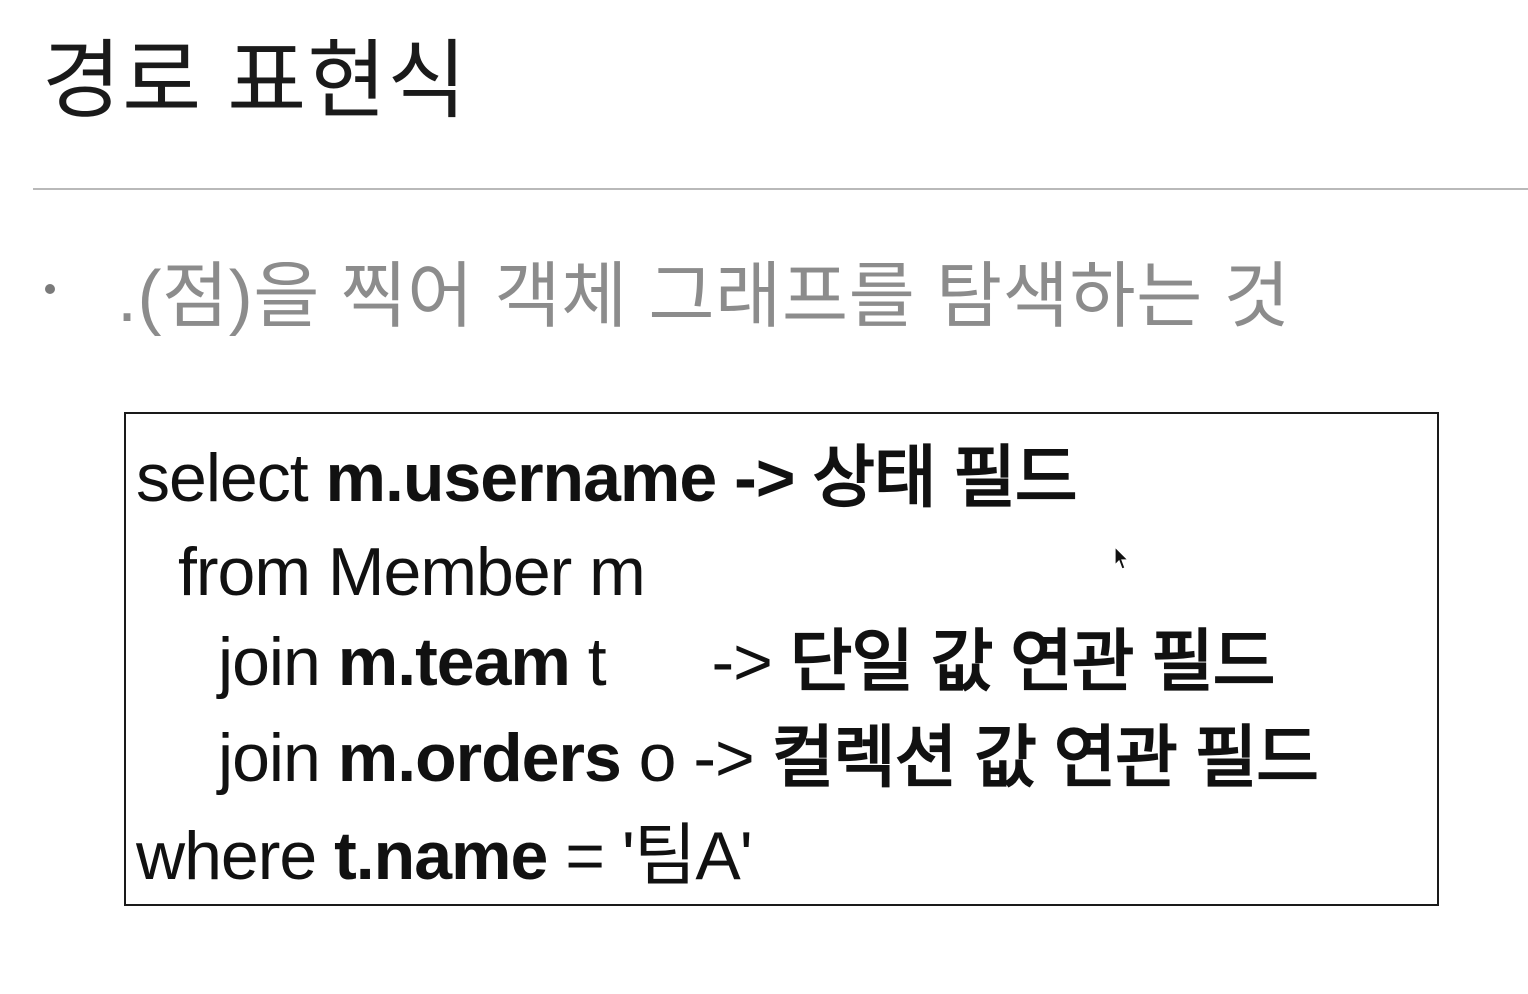 Image resolution: width=1528 pixels, height=994 pixels. Describe the element at coordinates (1045, 758) in the screenshot. I see `annotation-collection-value-field: 컬렉션 값 연관 필드` at that location.